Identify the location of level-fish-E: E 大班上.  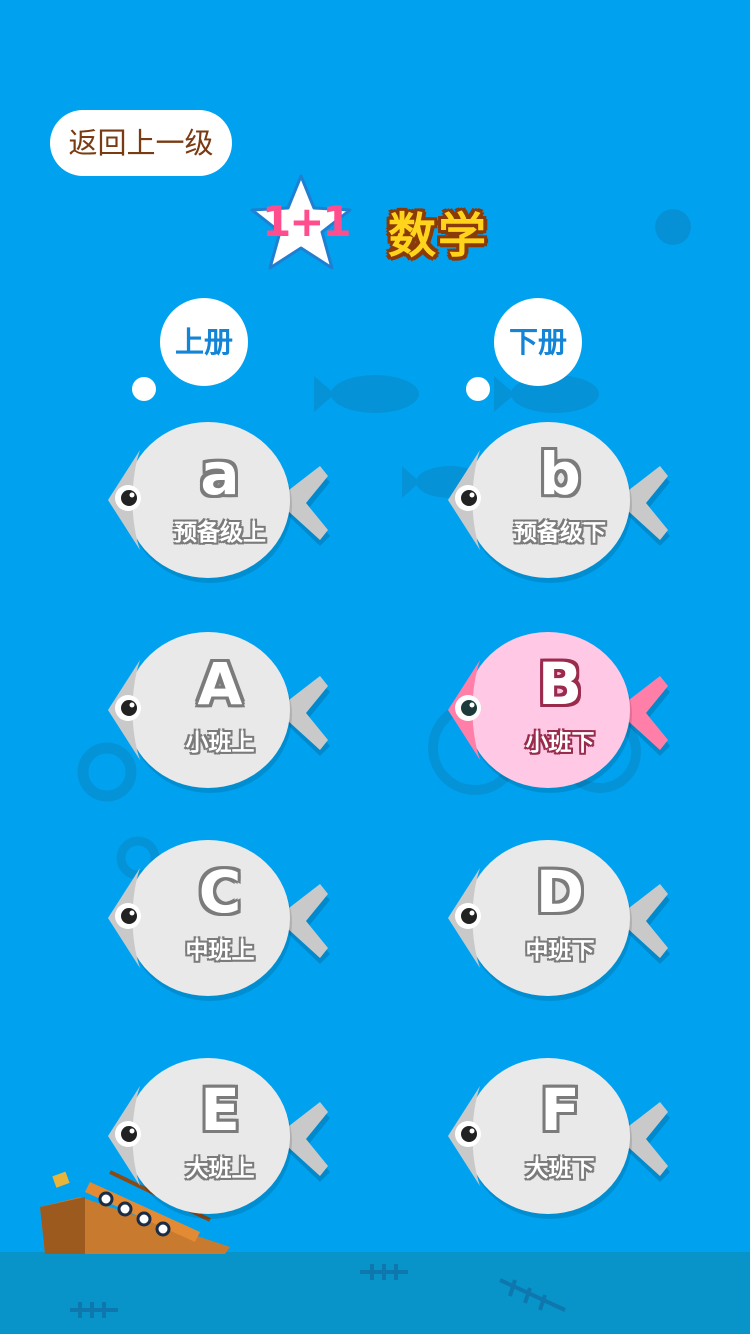
(215, 1141).